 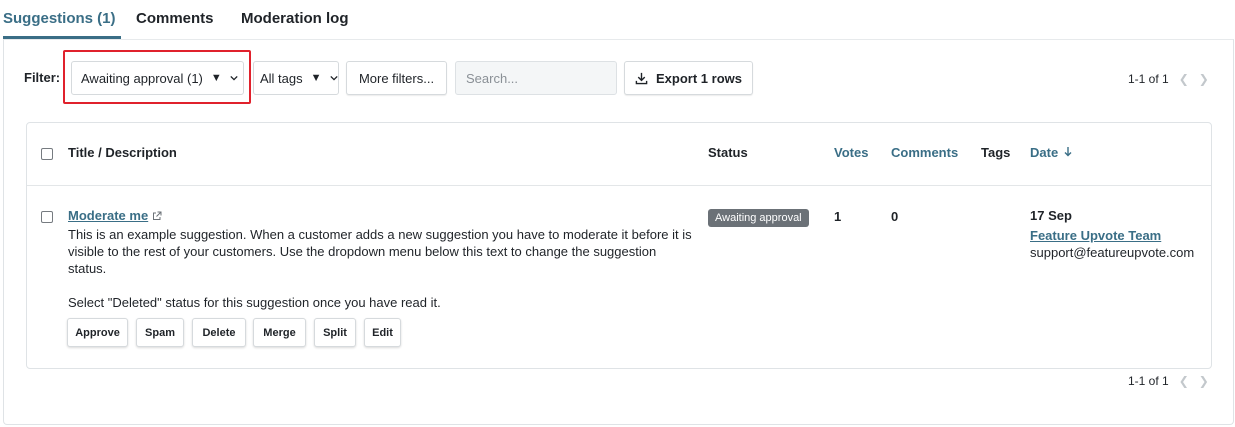 I want to click on suggestion-date: 17 Sep, so click(x=1051, y=215).